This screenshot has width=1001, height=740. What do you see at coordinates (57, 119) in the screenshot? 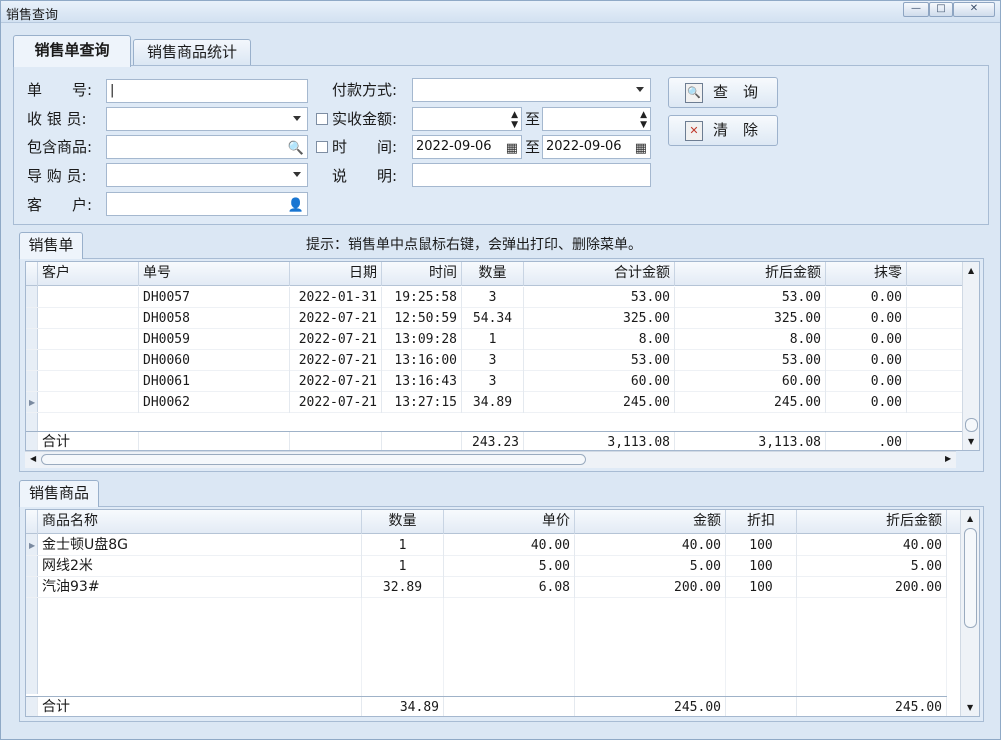
I see `cashier-label: 收 银 员:` at bounding box center [57, 119].